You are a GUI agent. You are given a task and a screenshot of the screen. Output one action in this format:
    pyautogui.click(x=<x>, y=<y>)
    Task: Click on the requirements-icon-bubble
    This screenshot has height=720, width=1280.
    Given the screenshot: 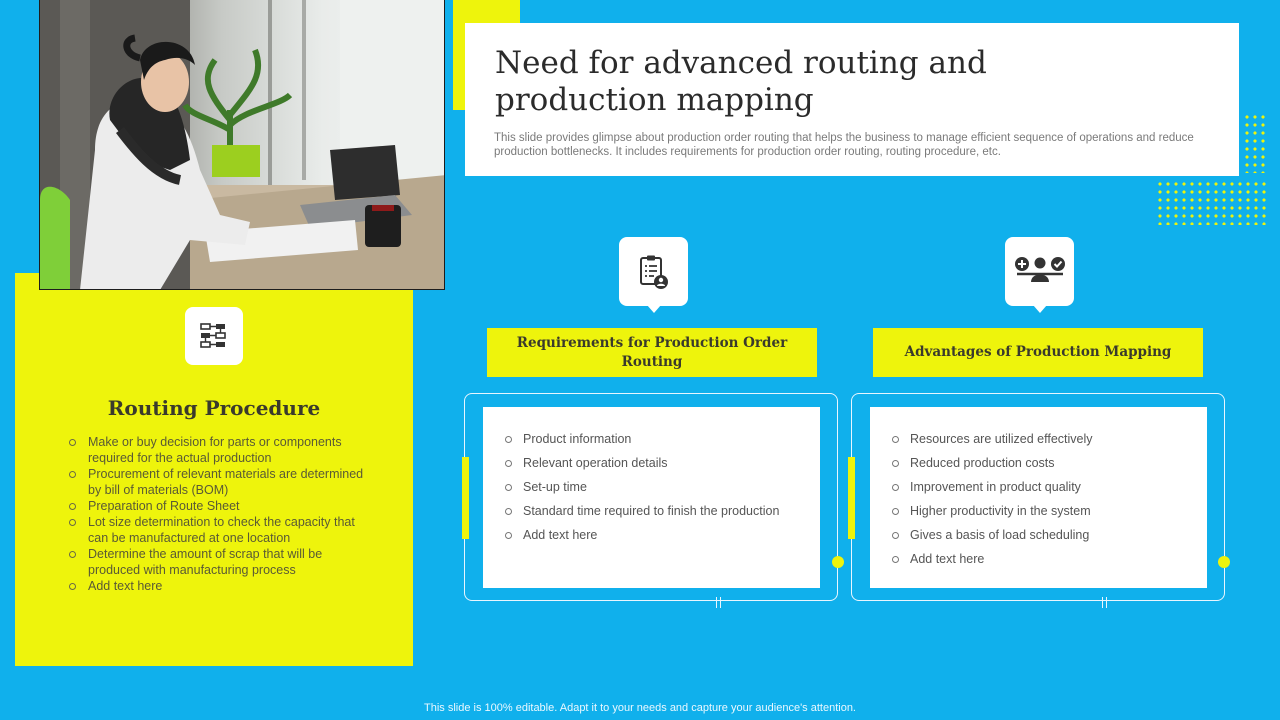 What is the action you would take?
    pyautogui.click(x=653, y=275)
    